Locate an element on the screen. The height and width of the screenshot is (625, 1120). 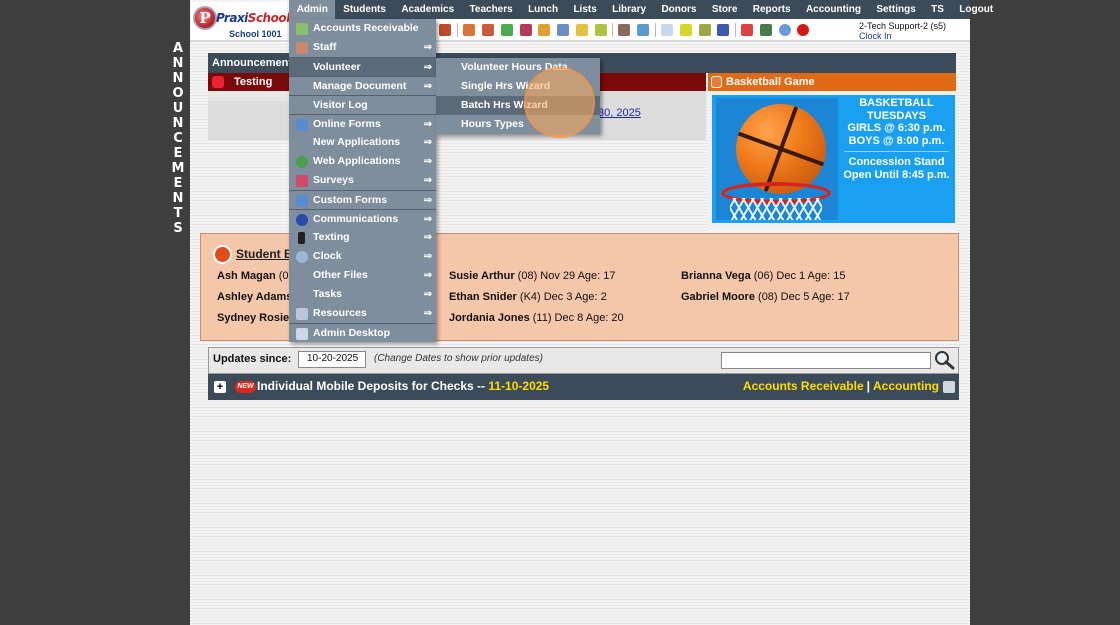
school-logo: P PraxiSchool School 1001 is located at coordinates (240, 21).